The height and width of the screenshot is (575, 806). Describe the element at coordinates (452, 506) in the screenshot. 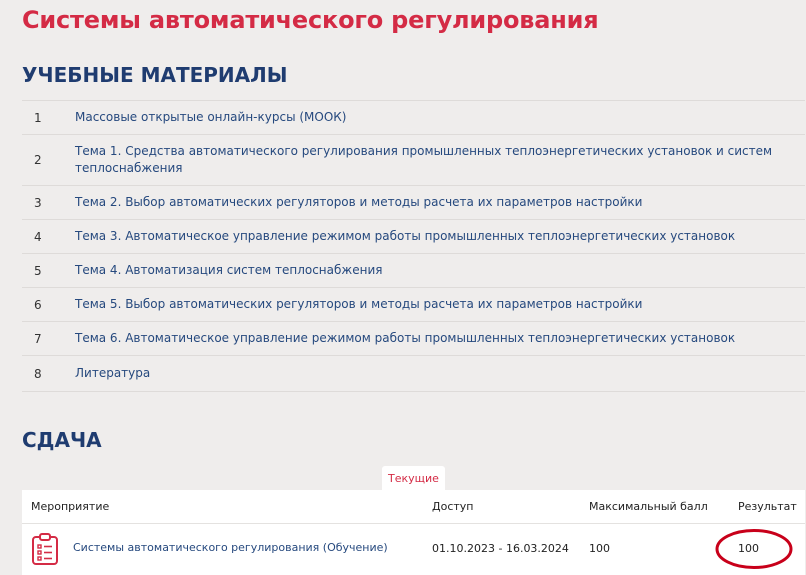

I see `column-header-access: Доступ` at that location.